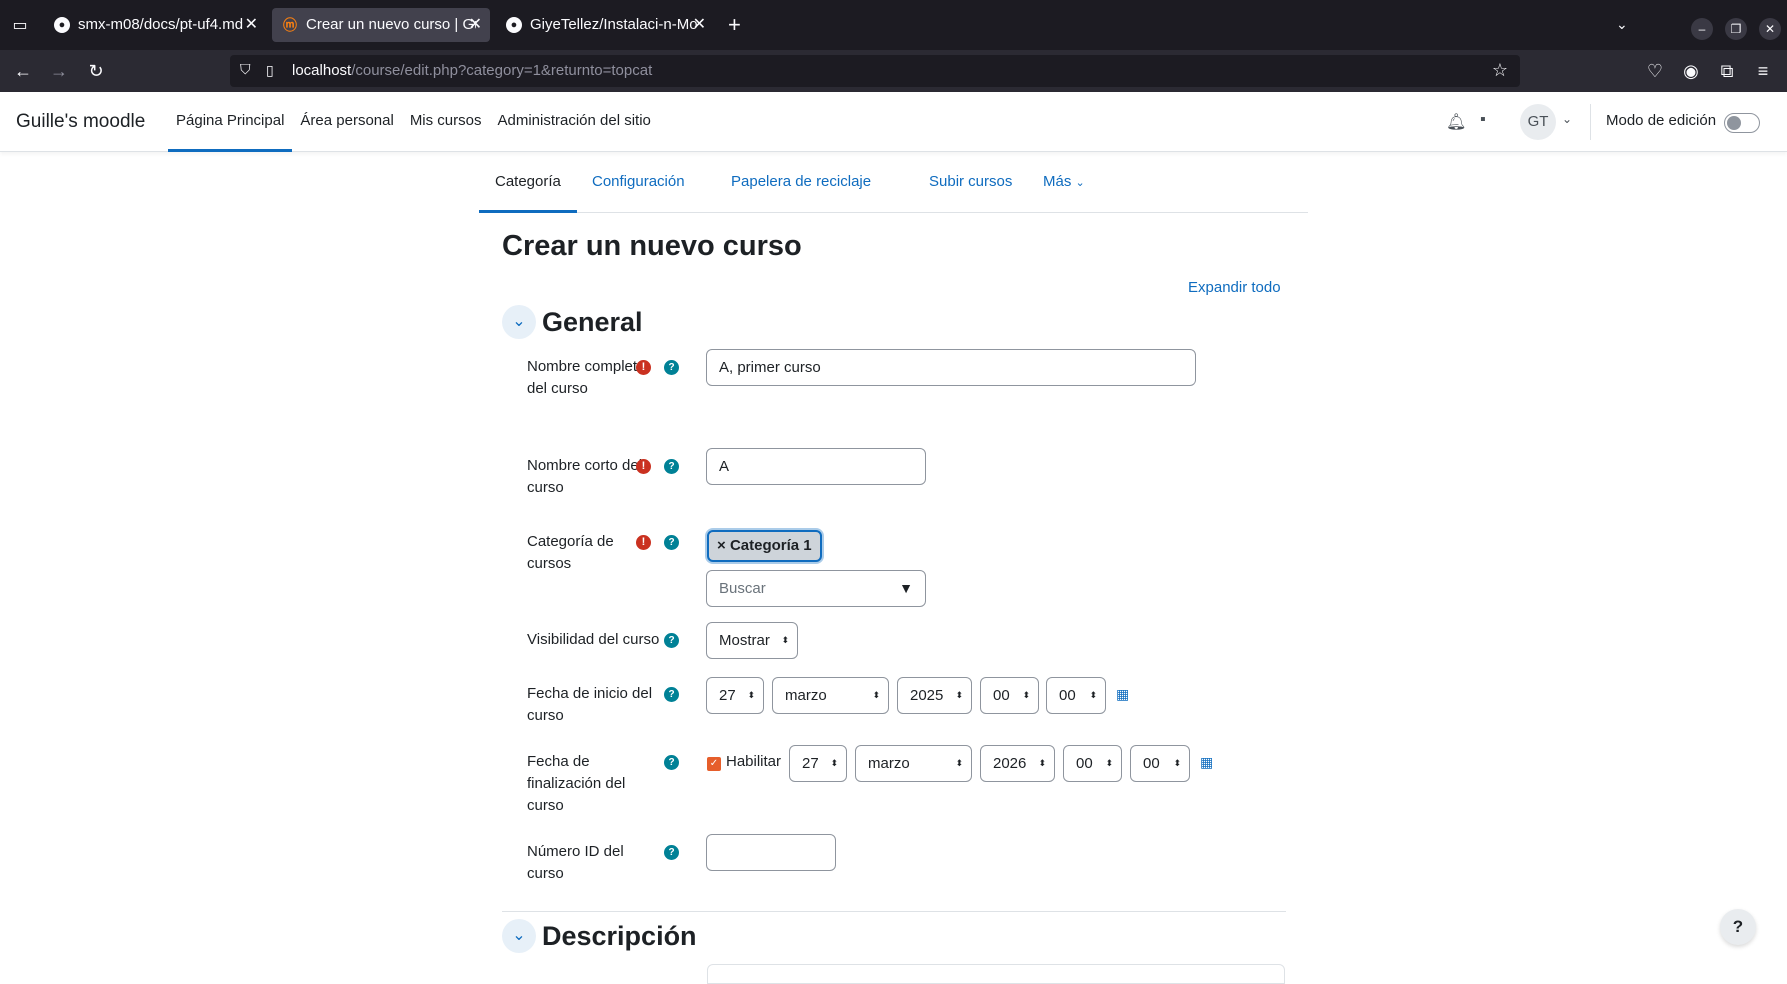  I want to click on tab-more: Más ⌄, so click(1064, 182).